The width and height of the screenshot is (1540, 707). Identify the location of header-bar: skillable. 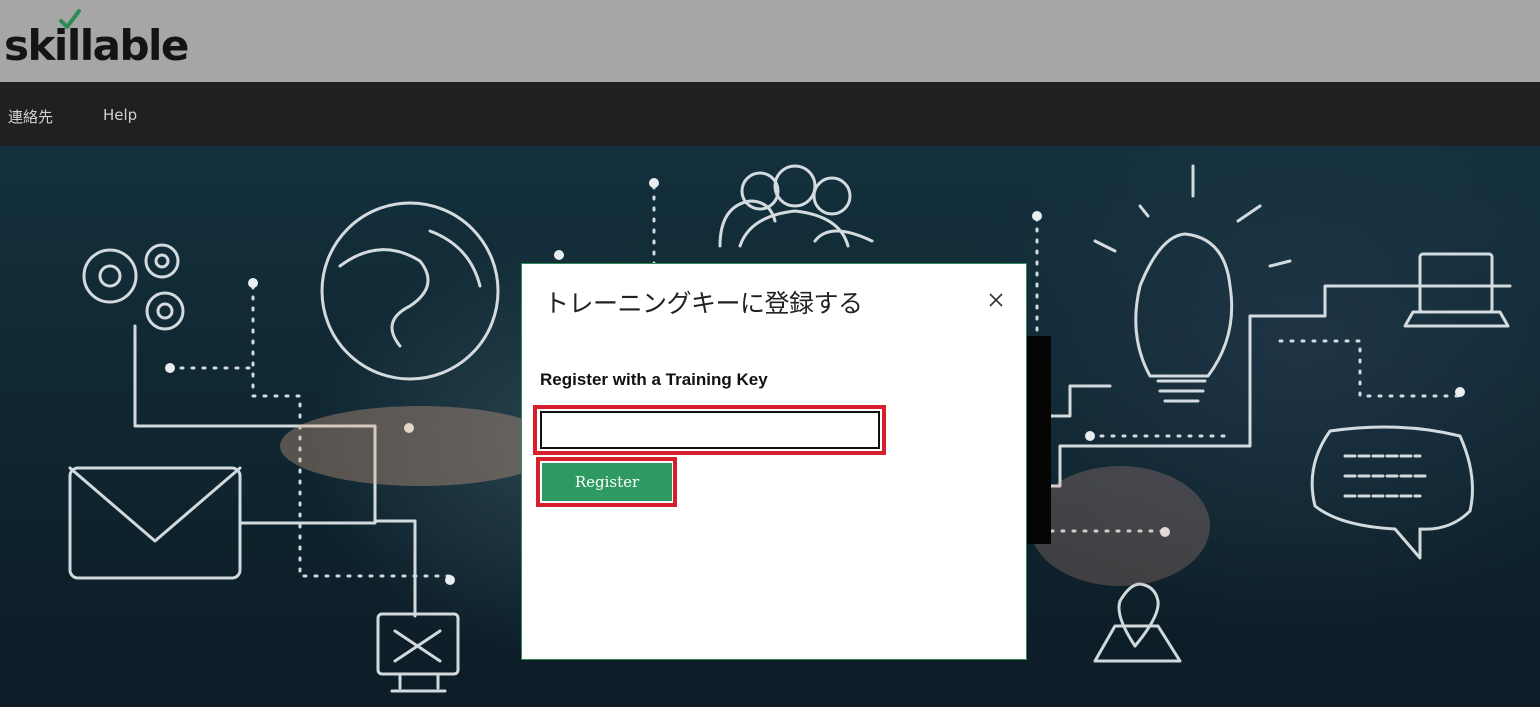
(770, 41).